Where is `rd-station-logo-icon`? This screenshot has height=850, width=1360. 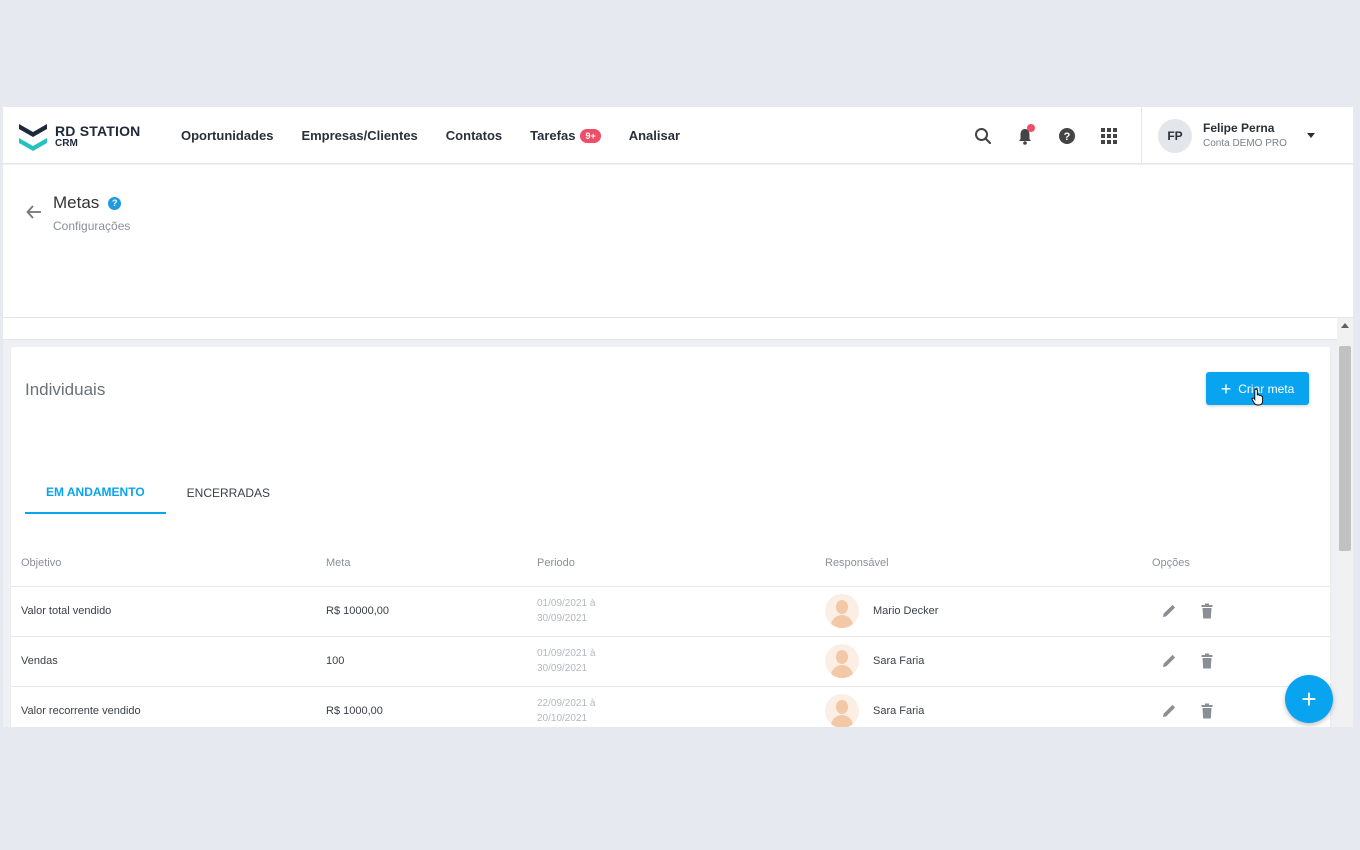
rd-station-logo-icon is located at coordinates (33, 137).